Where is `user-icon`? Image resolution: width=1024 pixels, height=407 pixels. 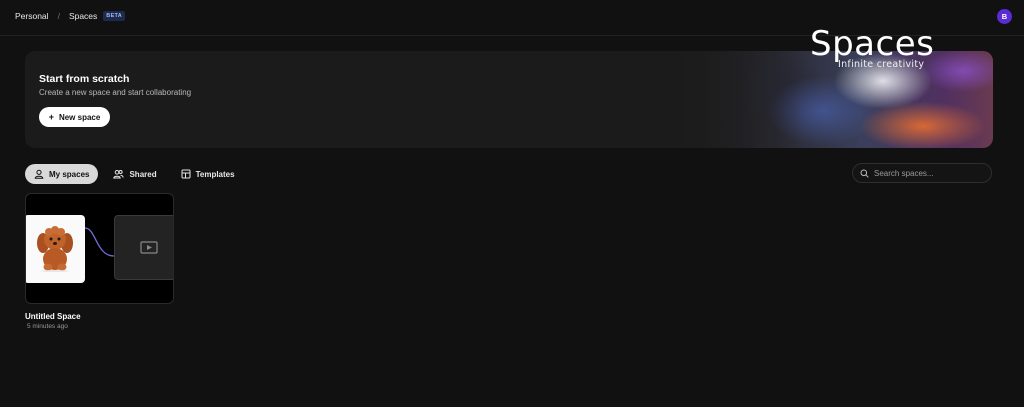 user-icon is located at coordinates (39, 174).